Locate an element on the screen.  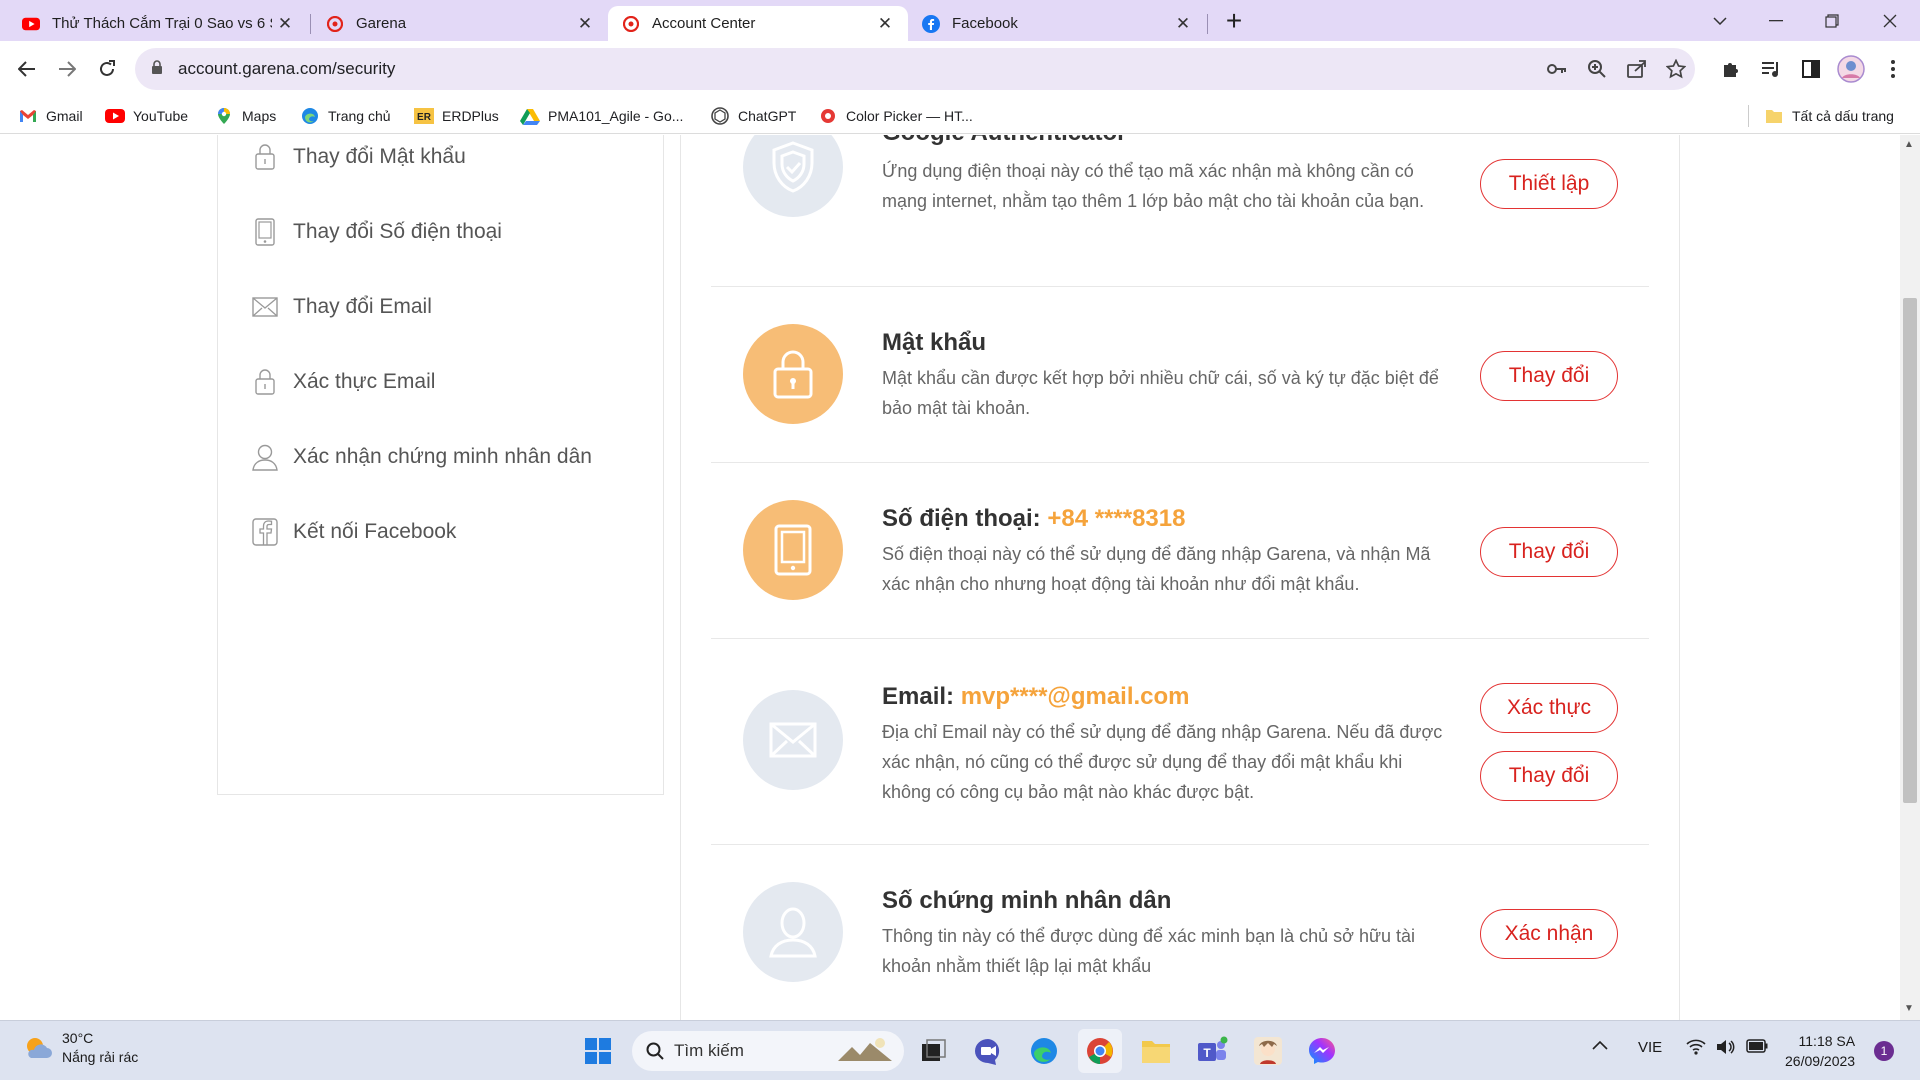
close-icon is located at coordinates (1890, 20).